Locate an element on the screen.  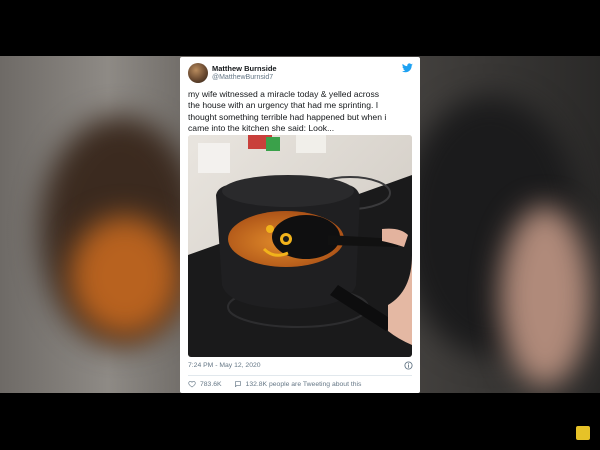
letterbox-bottom is located at coordinates (300, 421).